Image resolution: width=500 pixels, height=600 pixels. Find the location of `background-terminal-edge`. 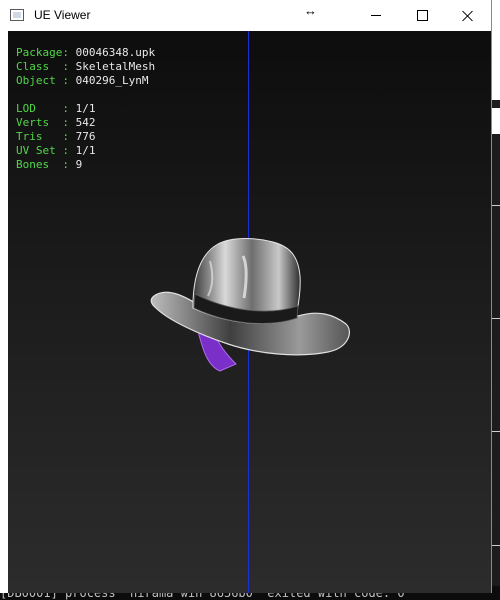

background-terminal-edge is located at coordinates (496, 350).